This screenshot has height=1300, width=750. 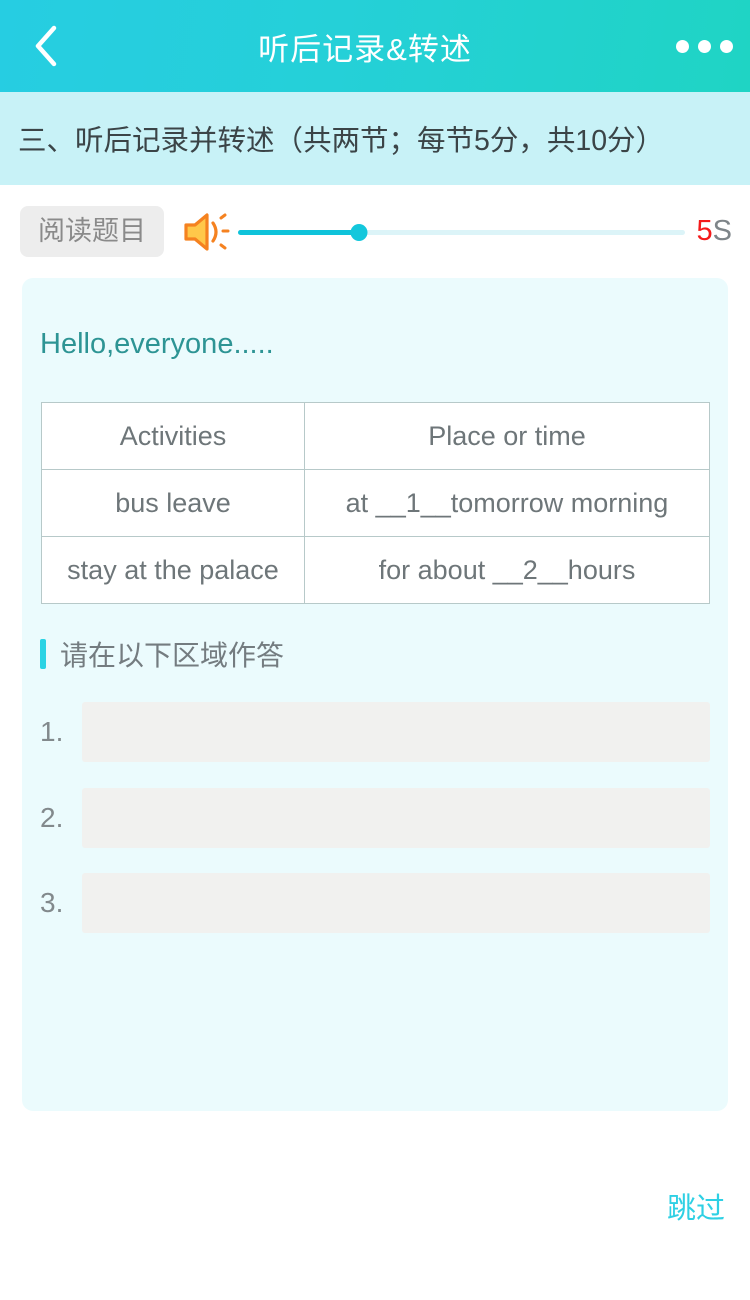 I want to click on answer-index: 3., so click(x=52, y=902).